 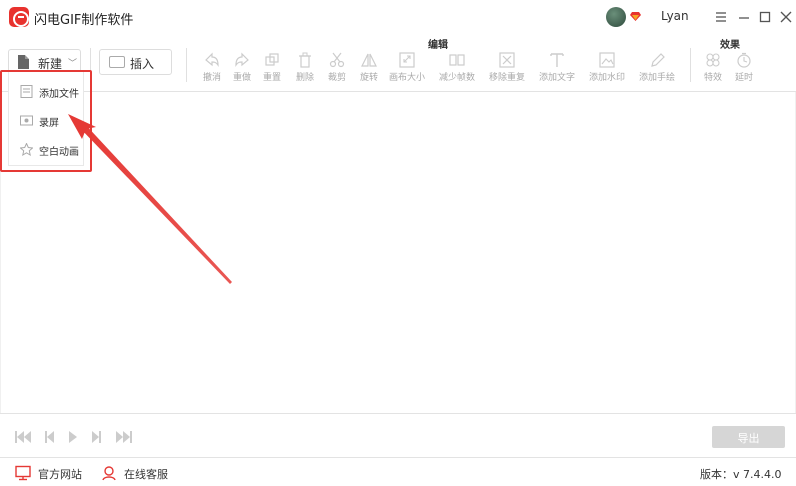 What do you see at coordinates (557, 69) in the screenshot?
I see `add-text-button: 添加文字` at bounding box center [557, 69].